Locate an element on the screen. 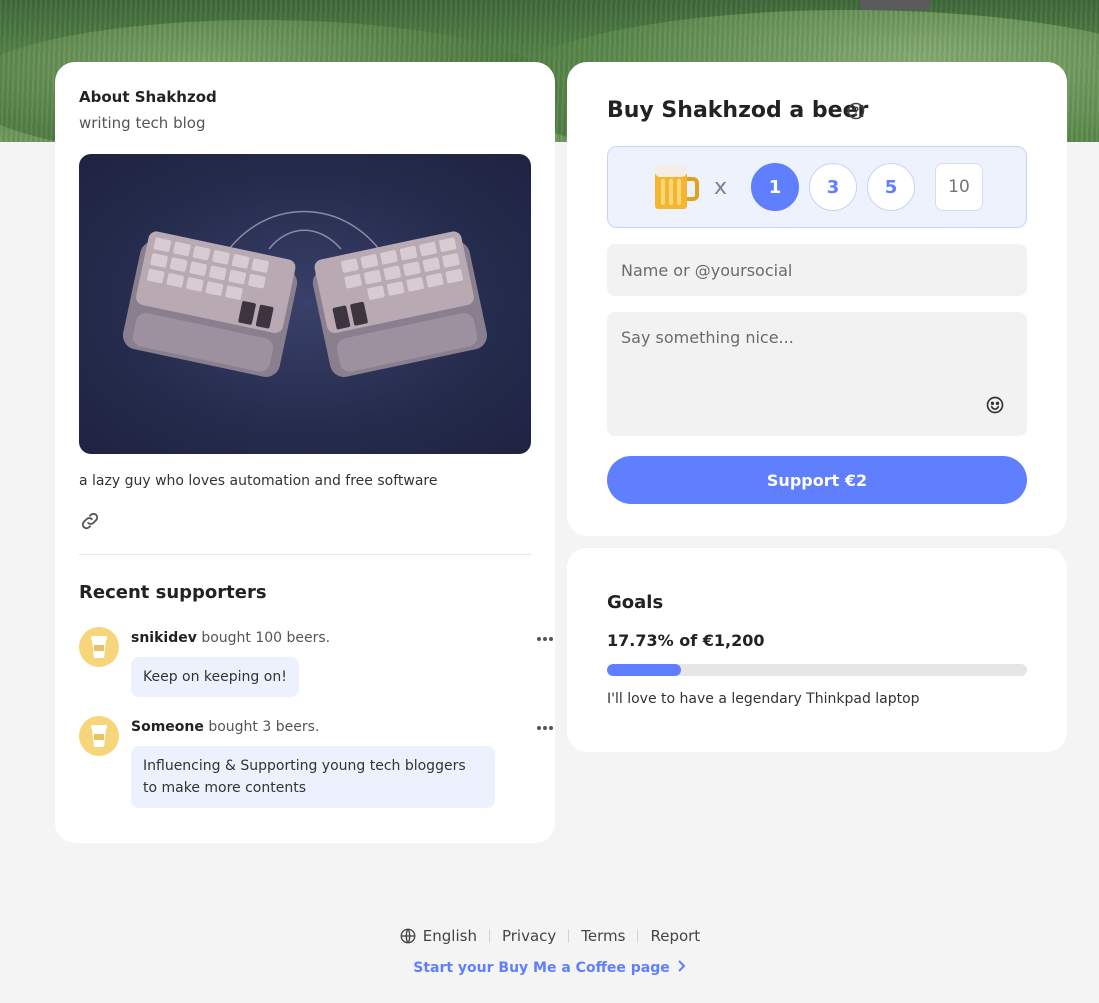 This screenshot has height=1003, width=1099. language-selector: English is located at coordinates (438, 936).